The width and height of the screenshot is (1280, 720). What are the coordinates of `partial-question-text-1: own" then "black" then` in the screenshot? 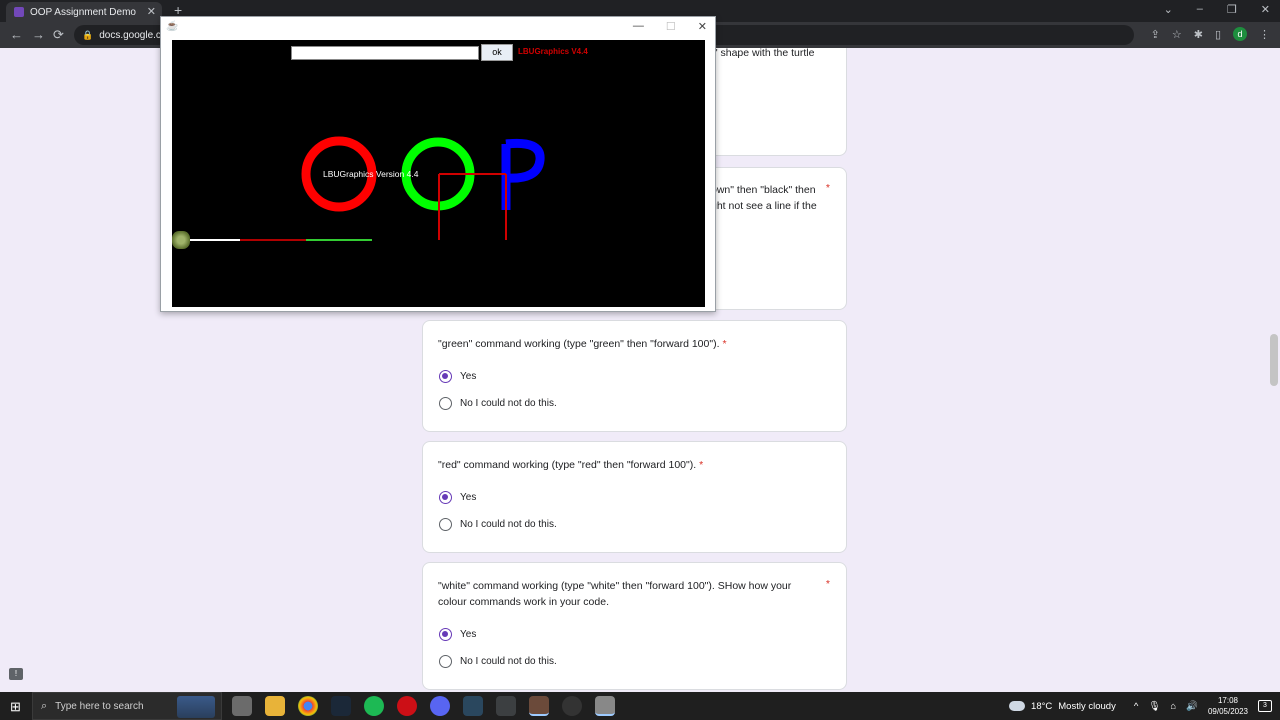 It's located at (763, 190).